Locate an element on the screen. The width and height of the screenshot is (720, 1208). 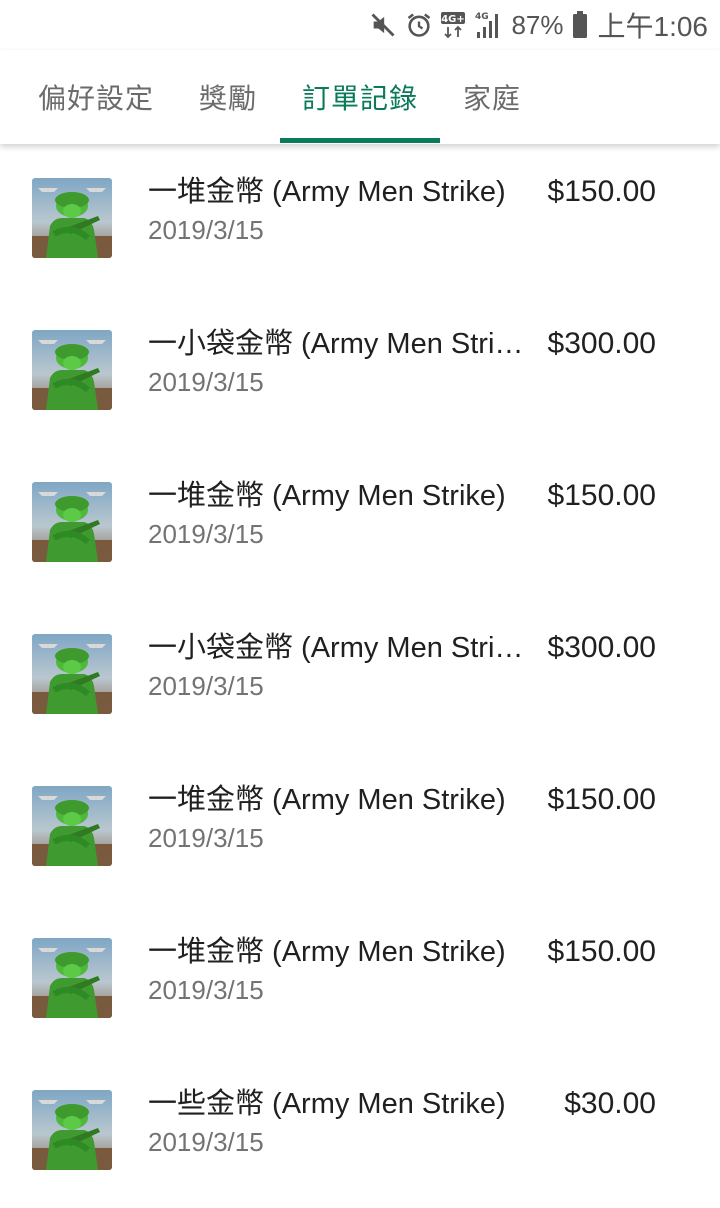
tab-bar: 偏好設定 獎勵 訂單記錄 家庭 is located at coordinates (360, 97).